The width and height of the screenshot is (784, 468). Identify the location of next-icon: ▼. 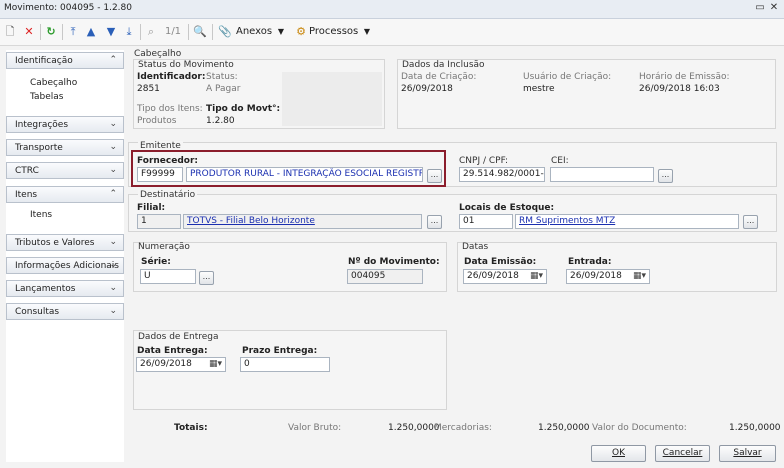
(111, 32).